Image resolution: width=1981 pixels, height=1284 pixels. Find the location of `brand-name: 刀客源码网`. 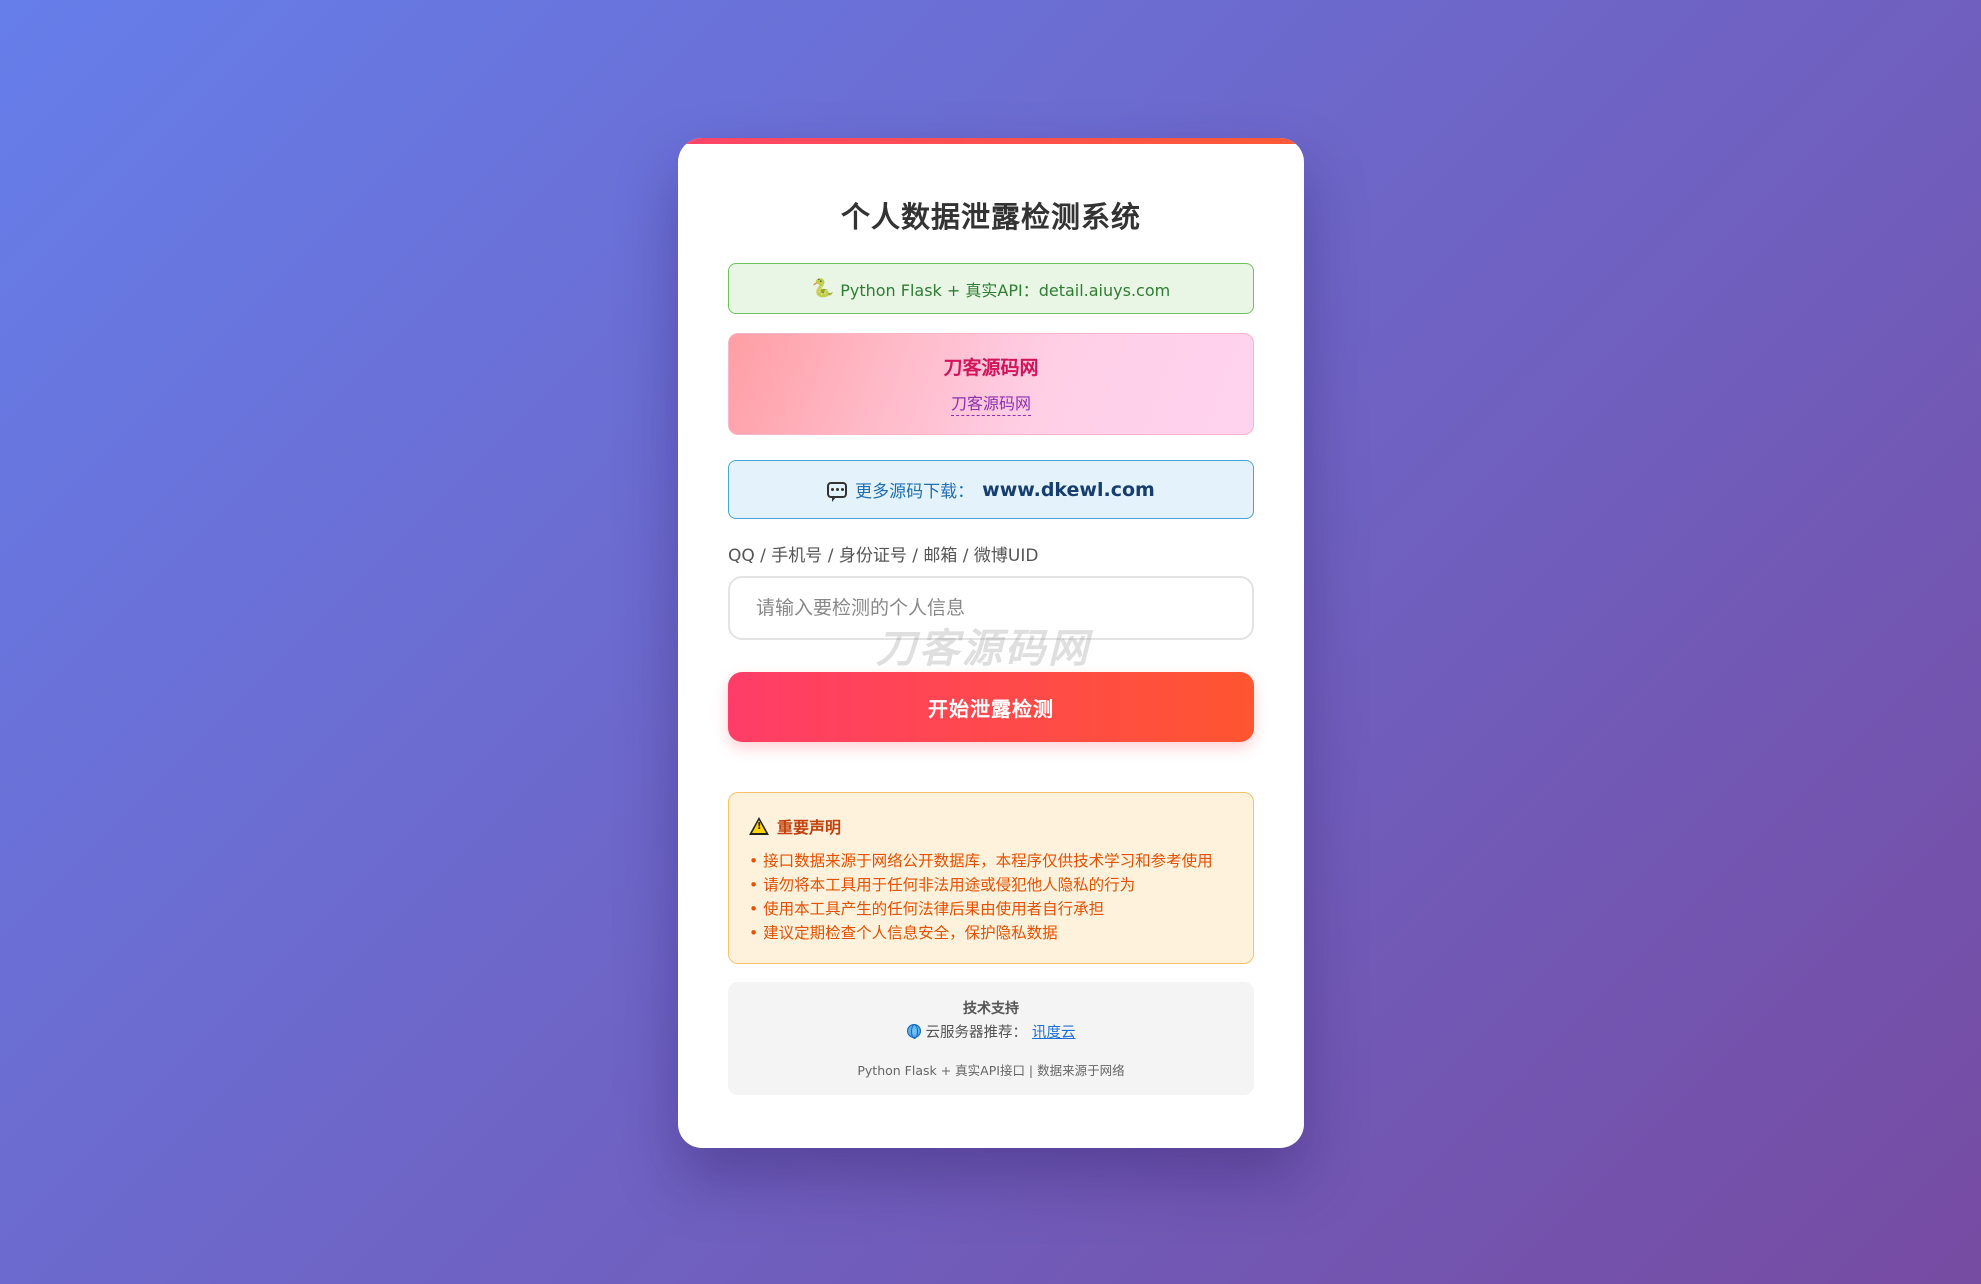

brand-name: 刀客源码网 is located at coordinates (991, 367).